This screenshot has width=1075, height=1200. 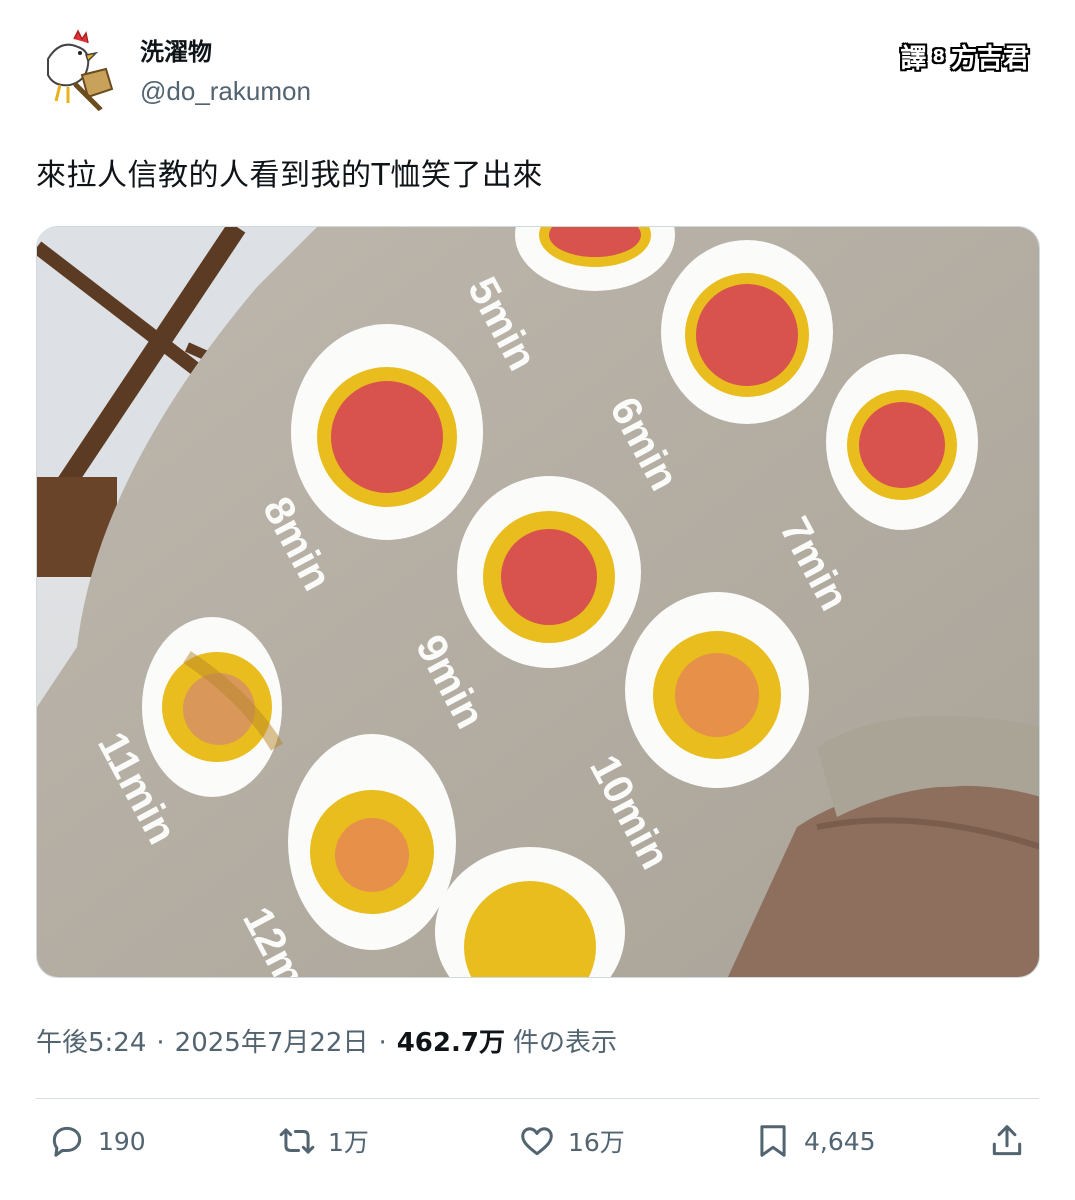 What do you see at coordinates (348, 1142) in the screenshot?
I see `retweet-count: 1万` at bounding box center [348, 1142].